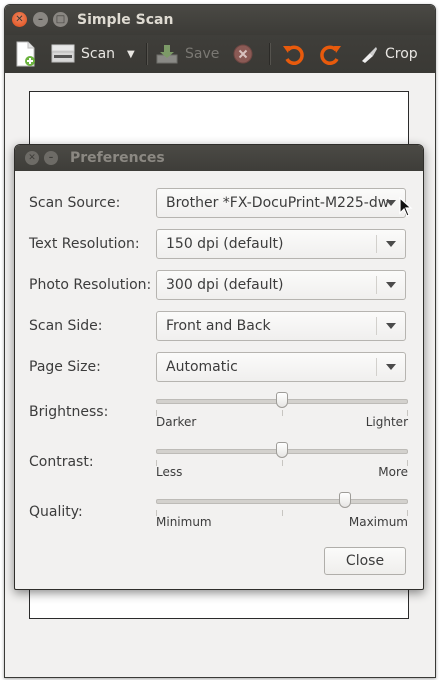  I want to click on crop-knife-icon, so click(369, 55).